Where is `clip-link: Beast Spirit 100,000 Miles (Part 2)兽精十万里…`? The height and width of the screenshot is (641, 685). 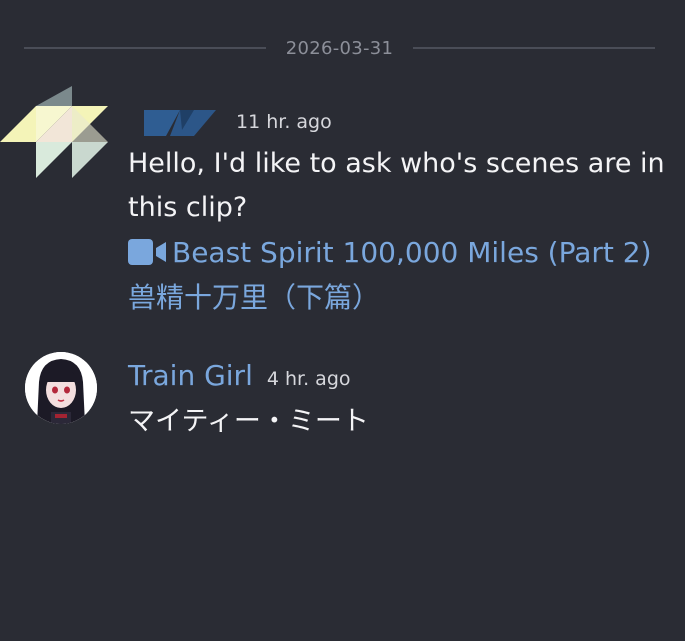
clip-link: Beast Spirit 100,000 Miles (Part 2)兽精十万里… is located at coordinates (398, 275).